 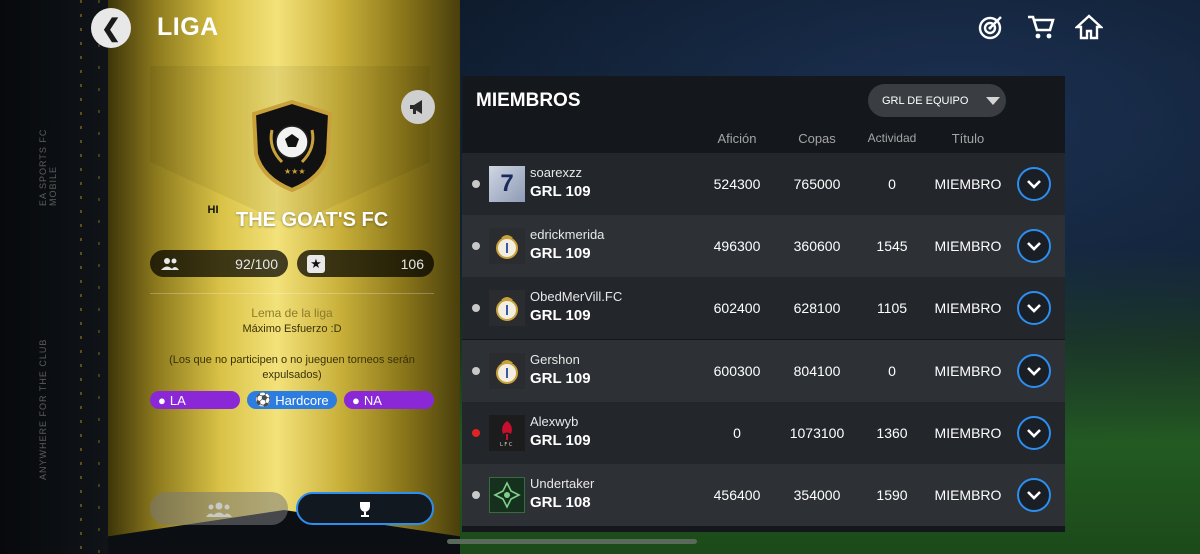 I want to click on cell-aficion: 602400, so click(x=737, y=308).